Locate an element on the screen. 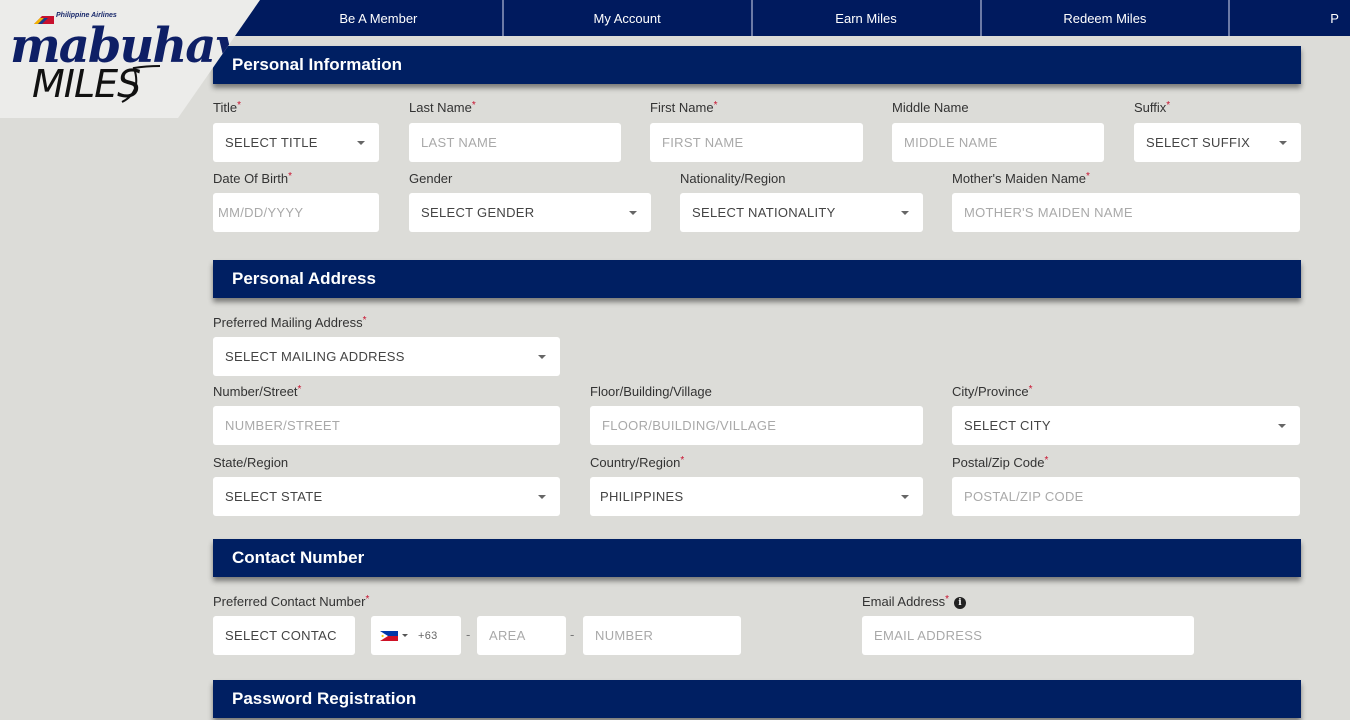 This screenshot has width=1350, height=720. preferred-contact-select: SELECT CONTAC is located at coordinates (284, 635).